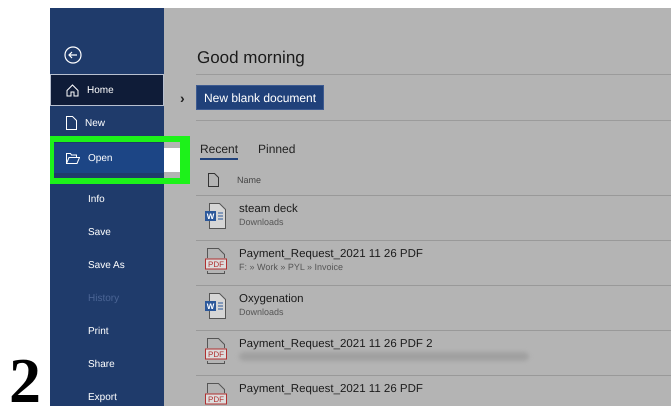  I want to click on folder-icon, so click(73, 158).